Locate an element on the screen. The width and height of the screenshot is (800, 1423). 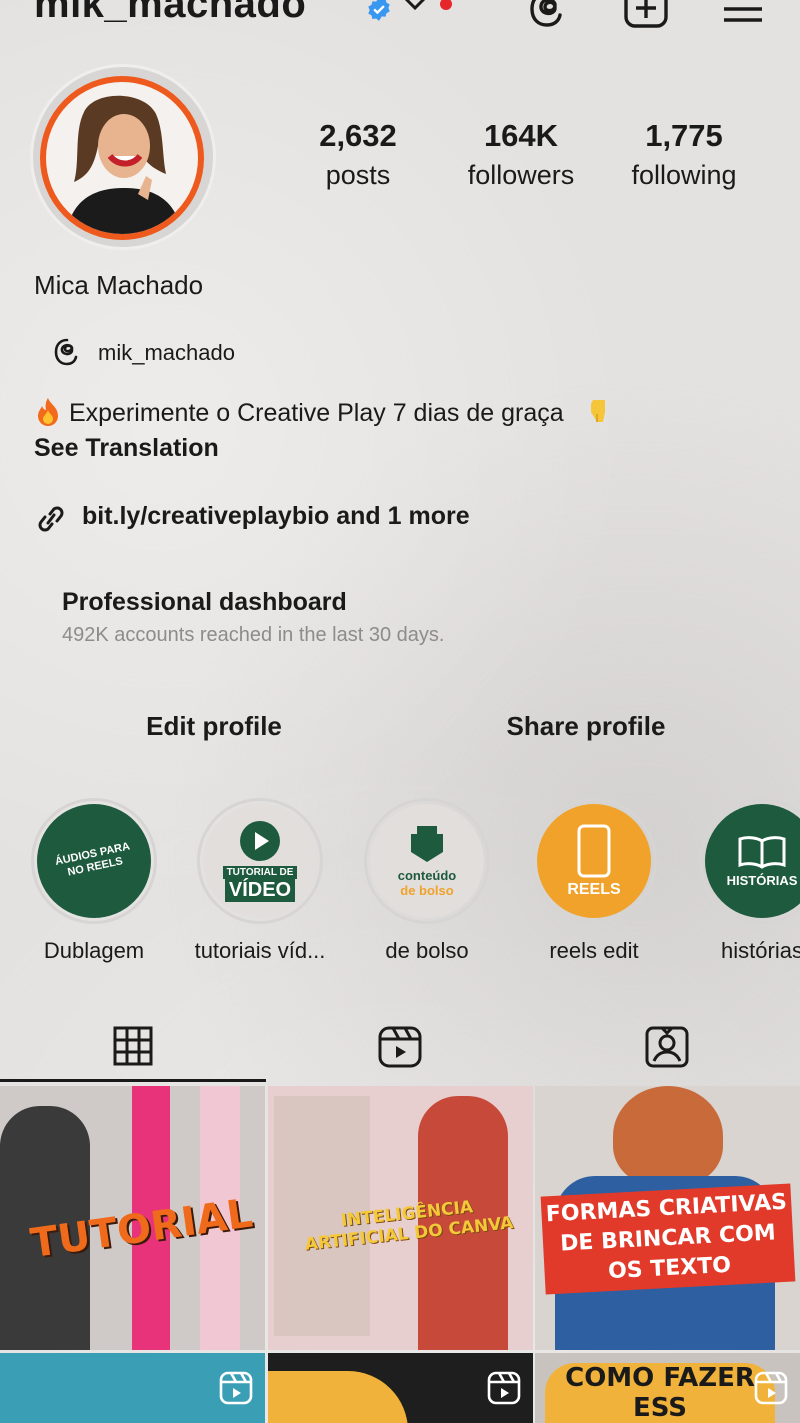
verified-badge-icon is located at coordinates (379, 10).